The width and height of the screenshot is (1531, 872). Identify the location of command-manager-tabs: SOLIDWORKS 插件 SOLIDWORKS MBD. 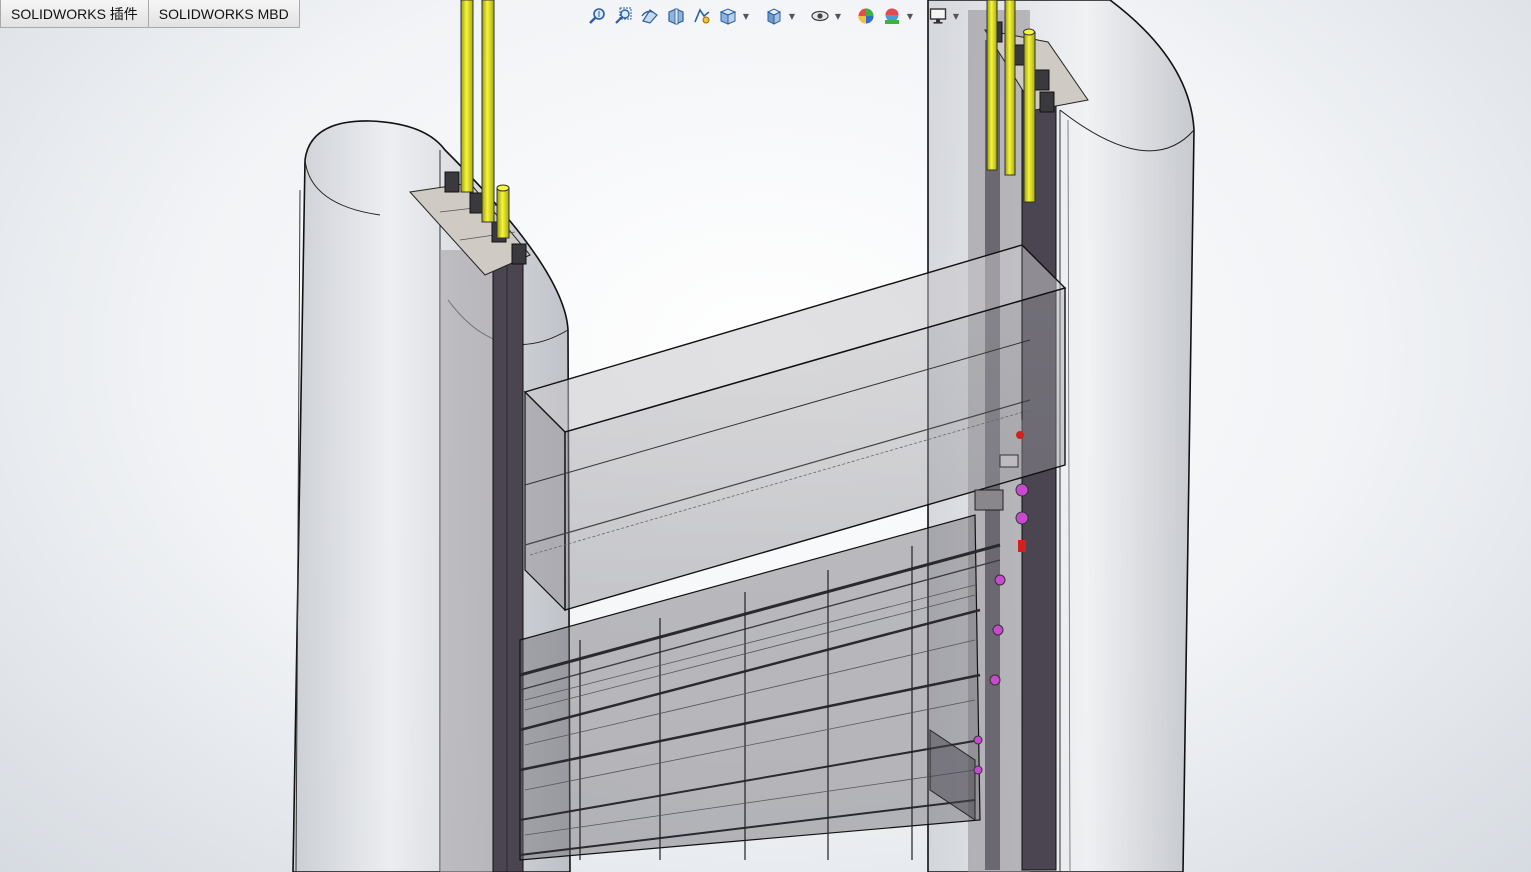
(150, 14).